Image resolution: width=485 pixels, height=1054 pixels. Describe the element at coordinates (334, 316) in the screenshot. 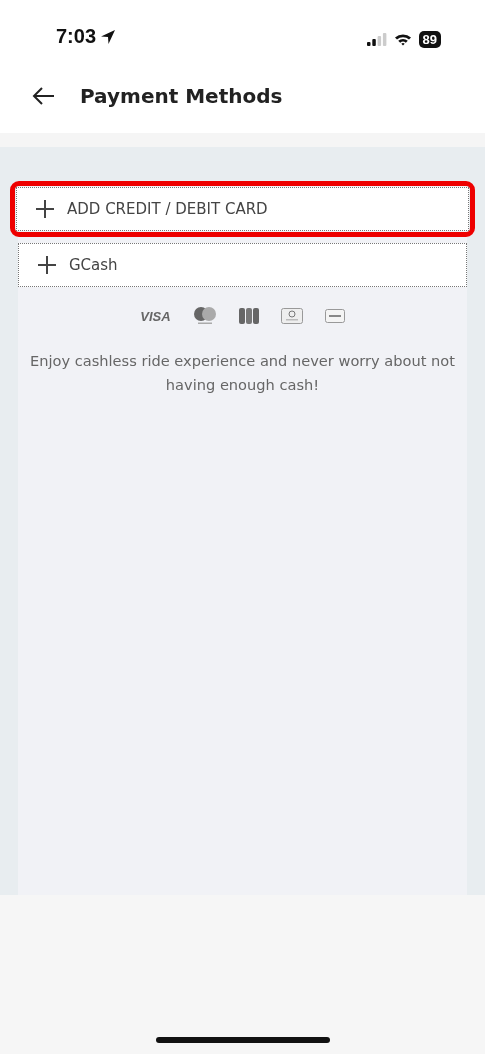

I see `discover-card-icon` at that location.